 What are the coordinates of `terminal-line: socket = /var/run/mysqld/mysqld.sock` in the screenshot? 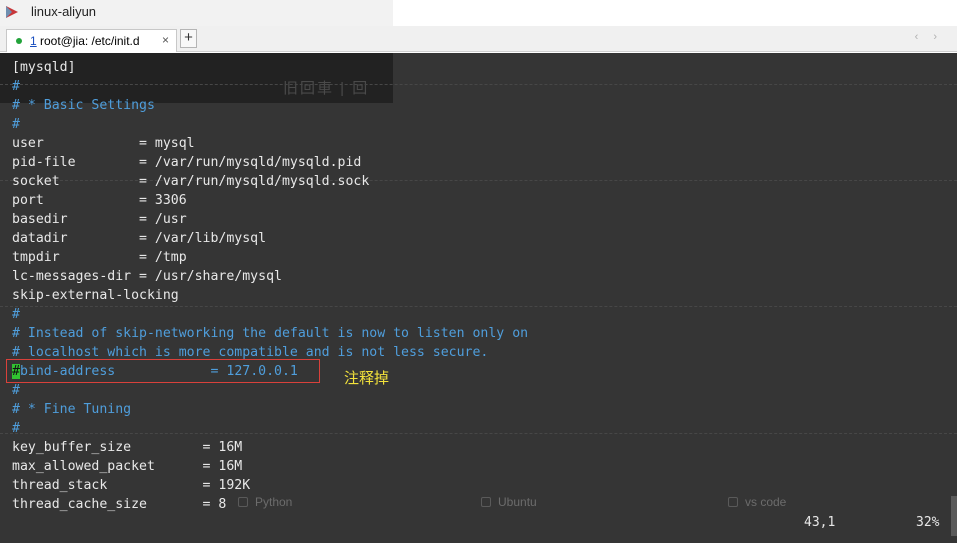 It's located at (270, 181).